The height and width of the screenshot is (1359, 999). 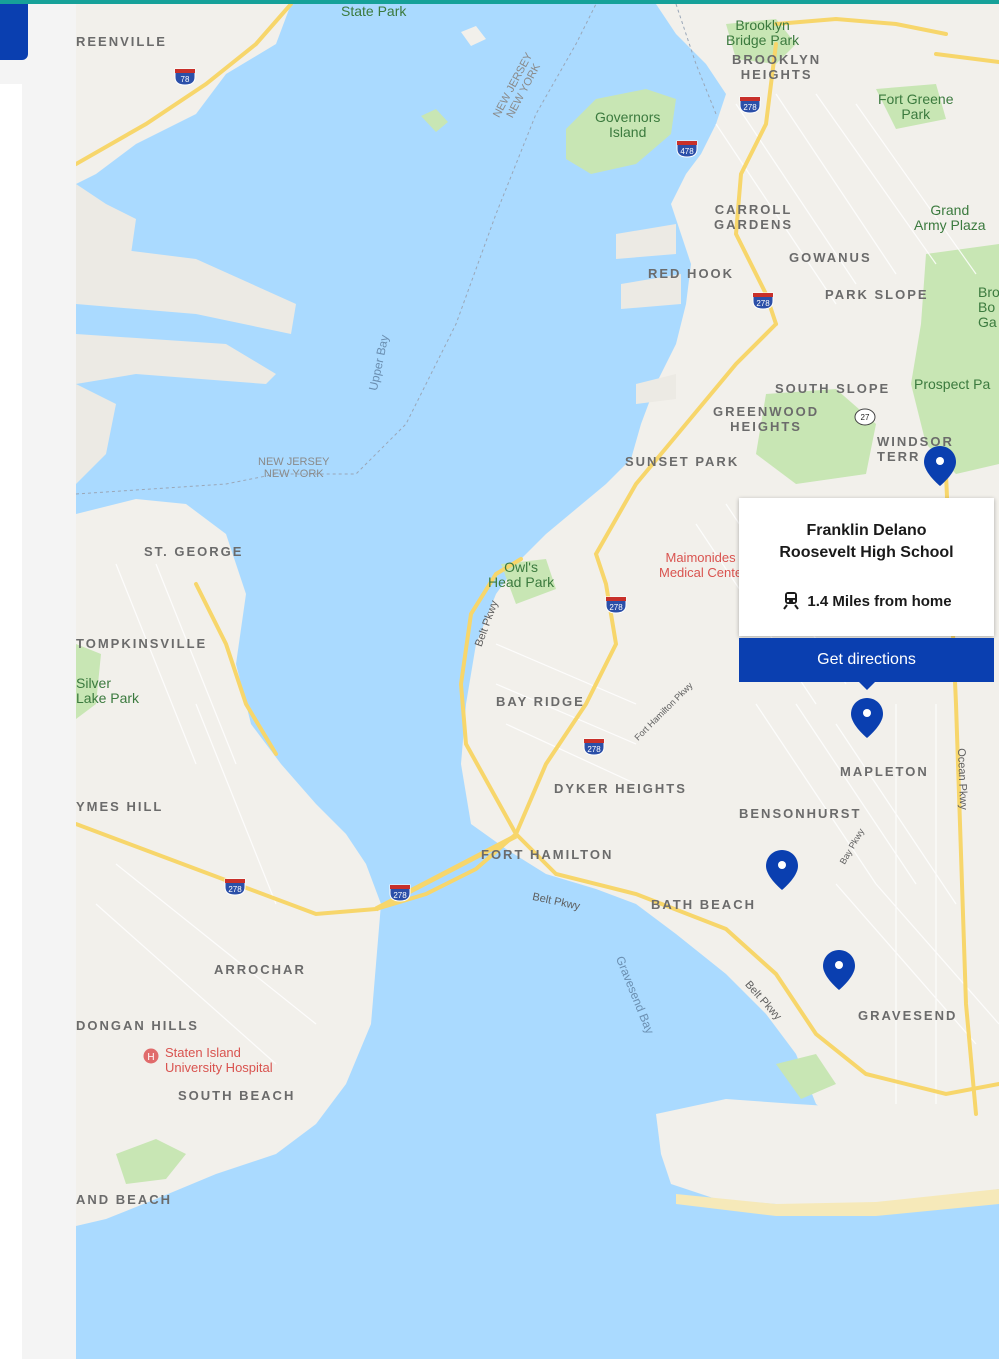 I want to click on svg-text: 478, so click(x=687, y=151).